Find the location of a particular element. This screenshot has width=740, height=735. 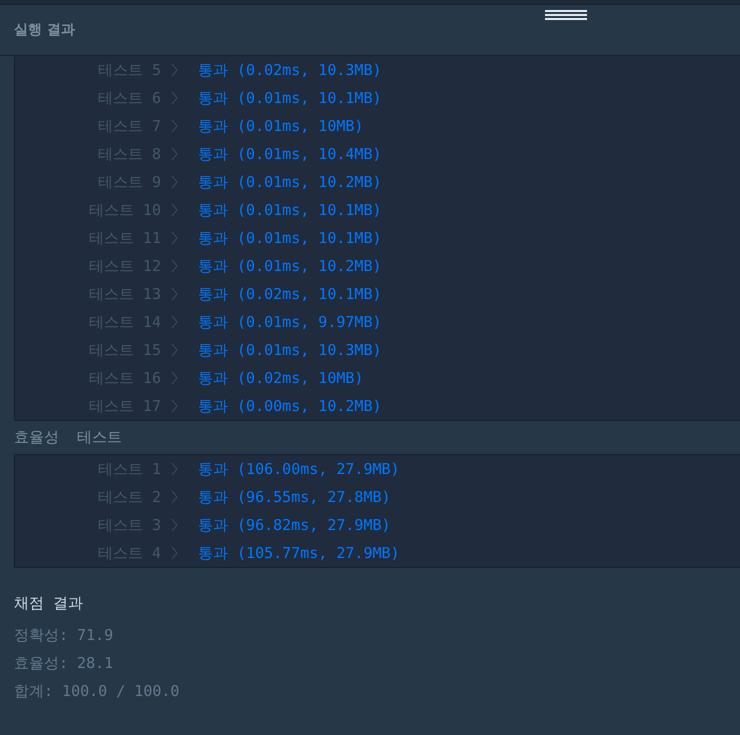

test-result: 통과 (0.01ms, 9.97MB) is located at coordinates (290, 322).